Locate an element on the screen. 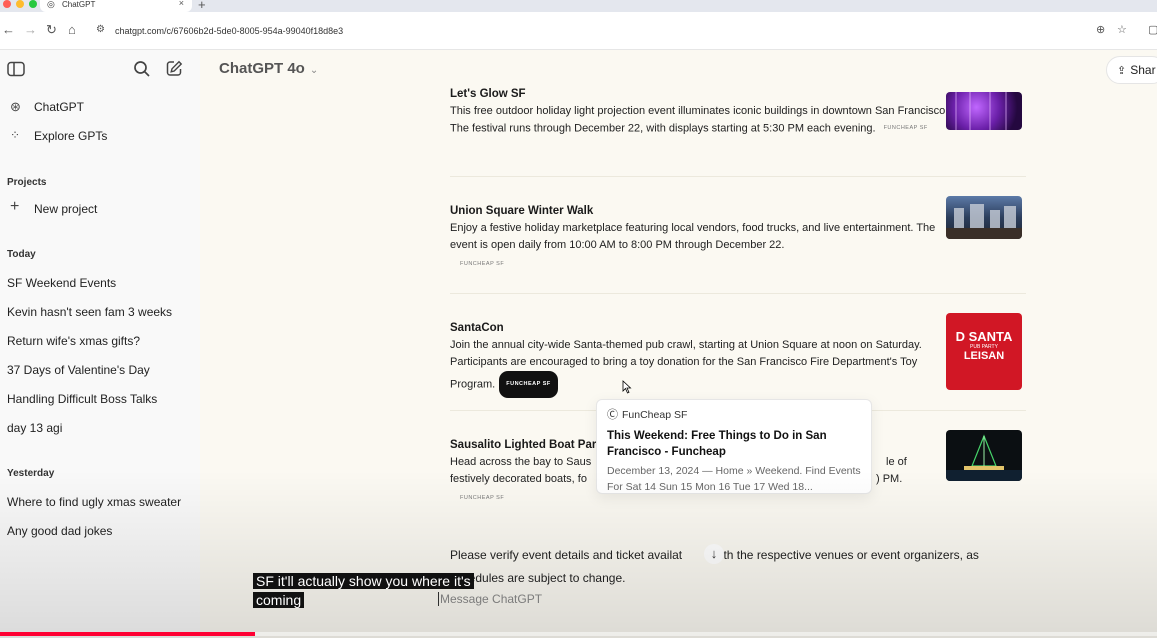 Image resolution: width=1157 pixels, height=638 pixels. event-description-text-end: ) PM. is located at coordinates (889, 479).